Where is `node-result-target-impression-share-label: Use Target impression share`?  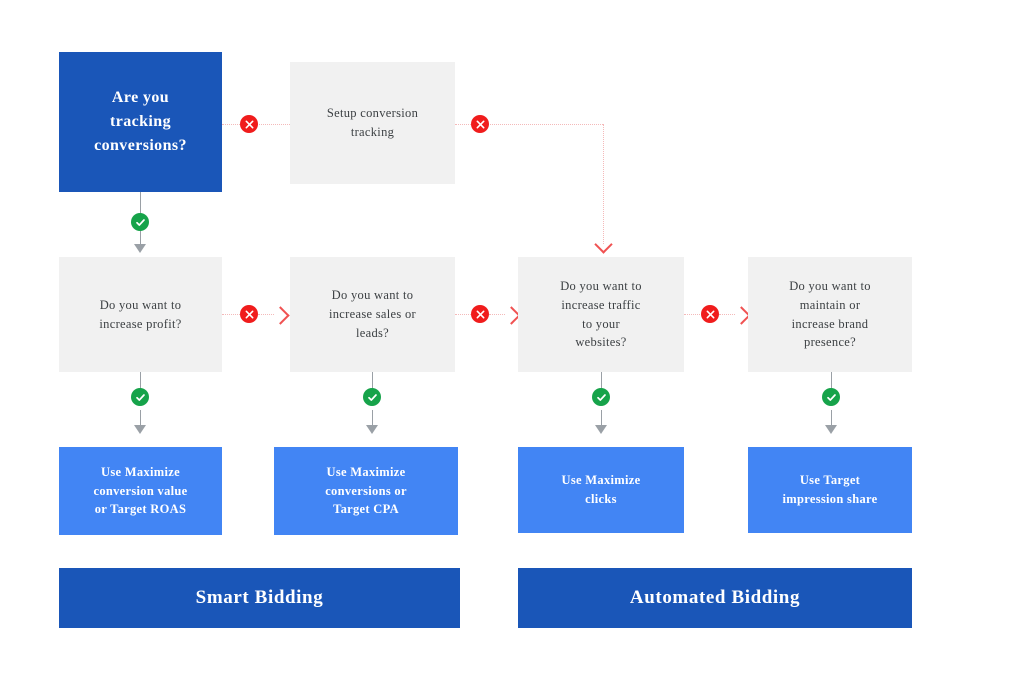 node-result-target-impression-share-label: Use Target impression share is located at coordinates (830, 489).